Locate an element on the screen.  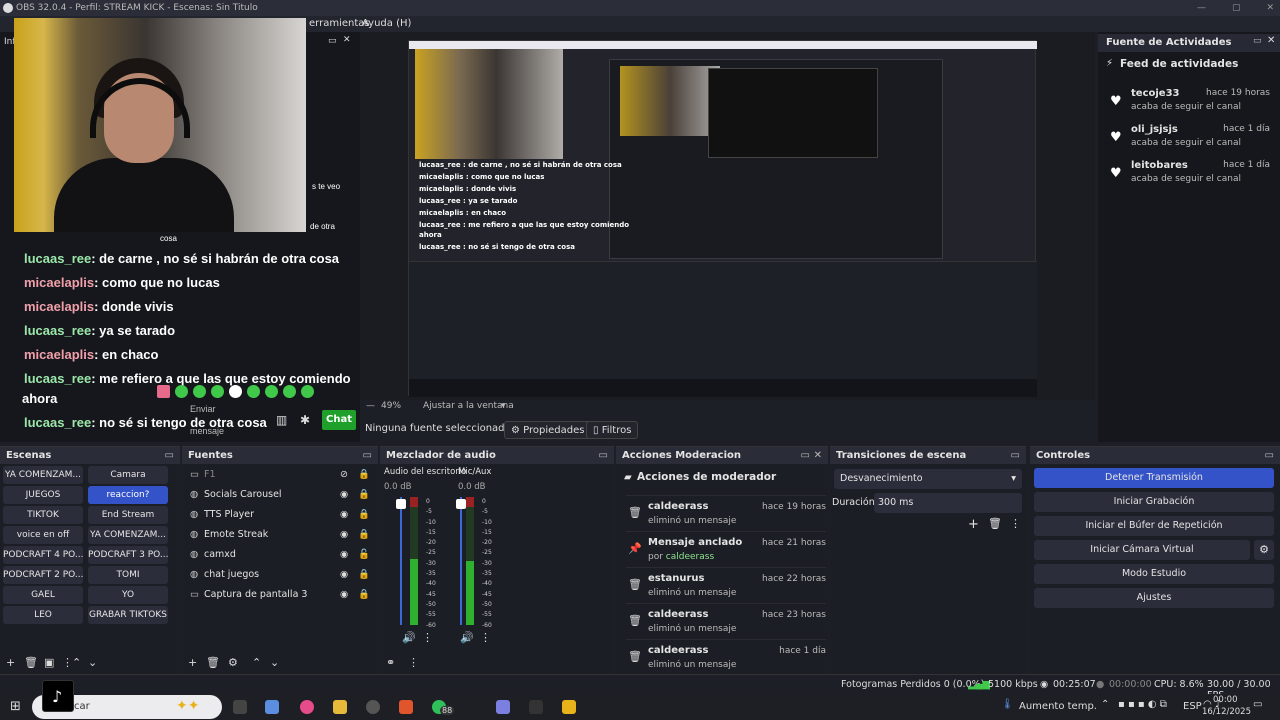
transition-select: Desvanecimiento ▾ is located at coordinates (928, 479).